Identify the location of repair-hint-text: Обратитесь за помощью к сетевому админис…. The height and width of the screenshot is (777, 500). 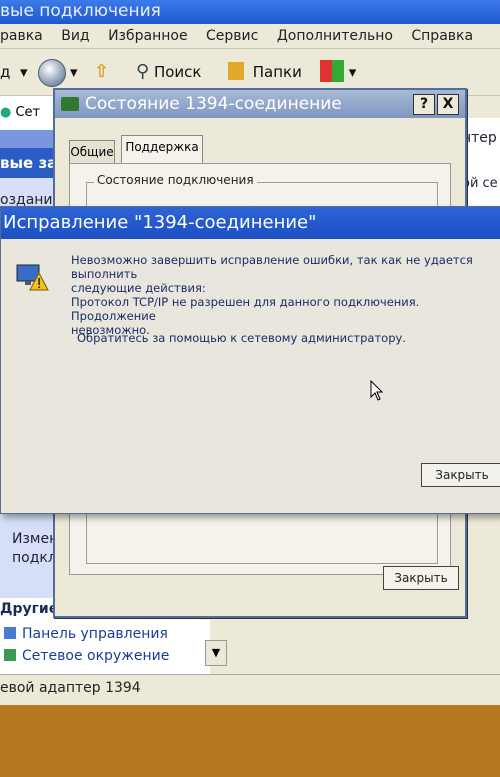
(241, 338).